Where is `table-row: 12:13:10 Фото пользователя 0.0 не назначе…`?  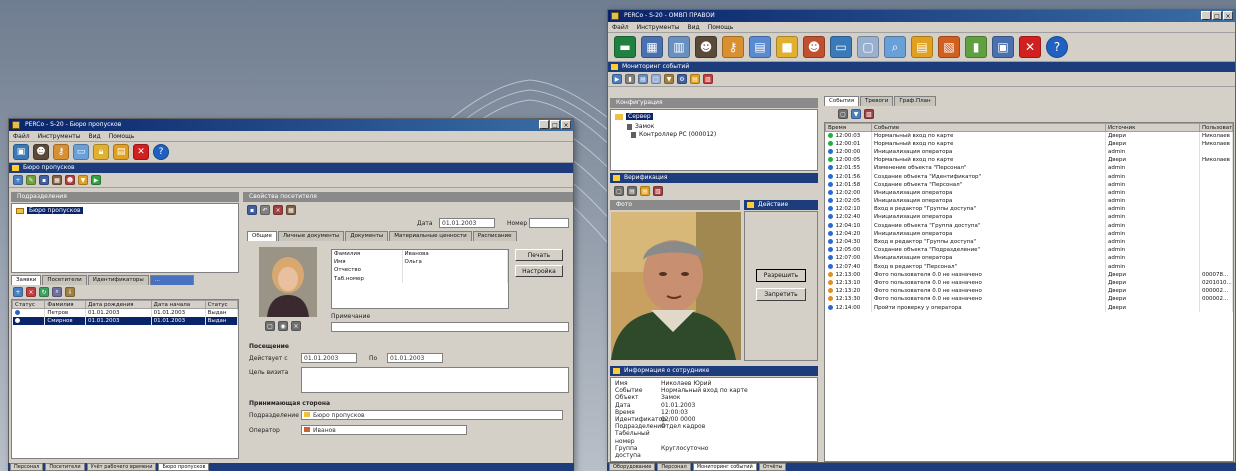
table-row: 12:13:10 Фото пользователя 0.0 не назначе… is located at coordinates (1029, 283).